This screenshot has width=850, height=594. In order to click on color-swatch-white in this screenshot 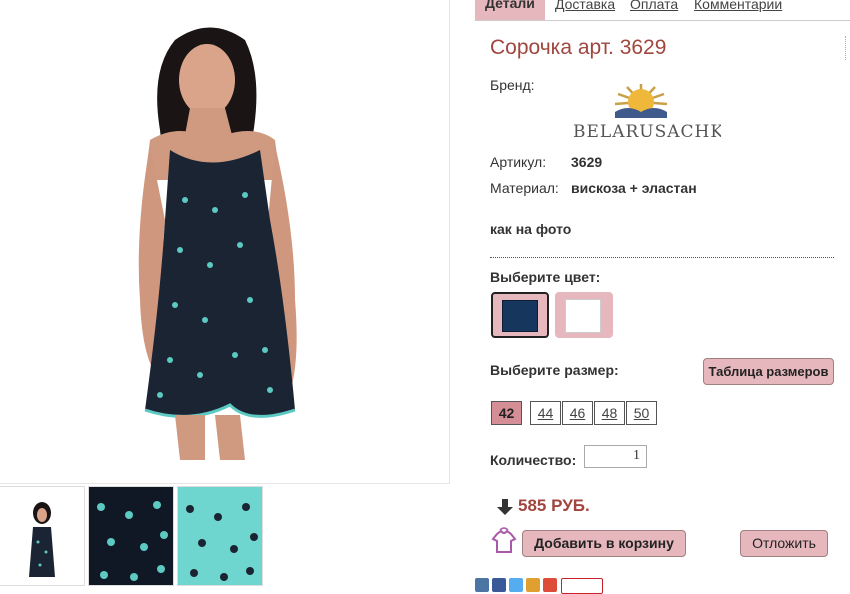, I will do `click(584, 315)`.